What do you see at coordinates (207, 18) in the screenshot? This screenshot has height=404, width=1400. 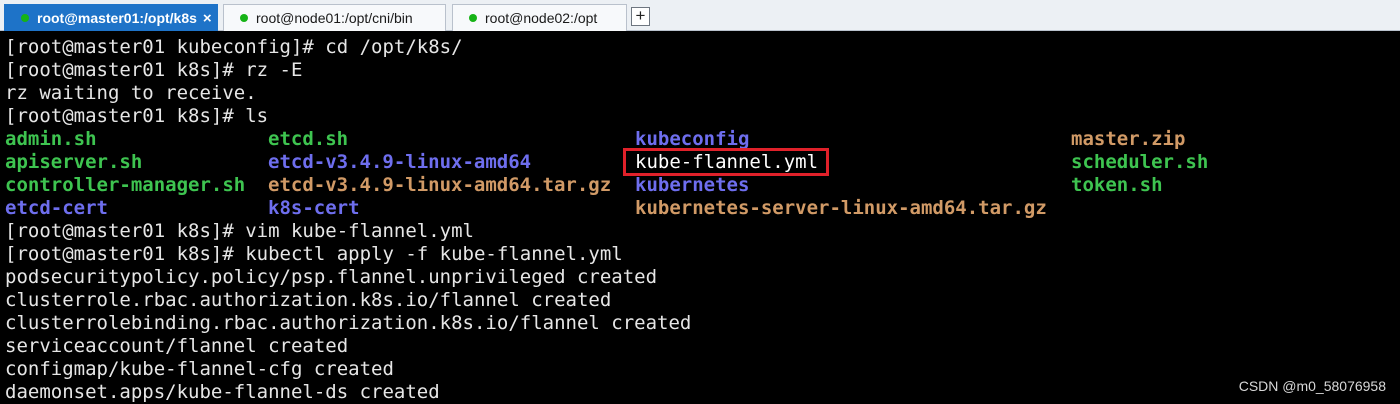 I see `close-icon: ×` at bounding box center [207, 18].